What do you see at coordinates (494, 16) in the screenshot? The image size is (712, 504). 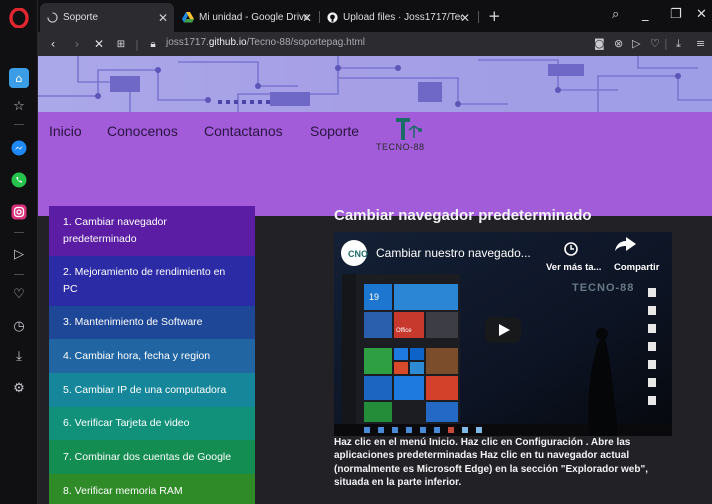 I see `new-tab-plus-icon: +` at bounding box center [494, 16].